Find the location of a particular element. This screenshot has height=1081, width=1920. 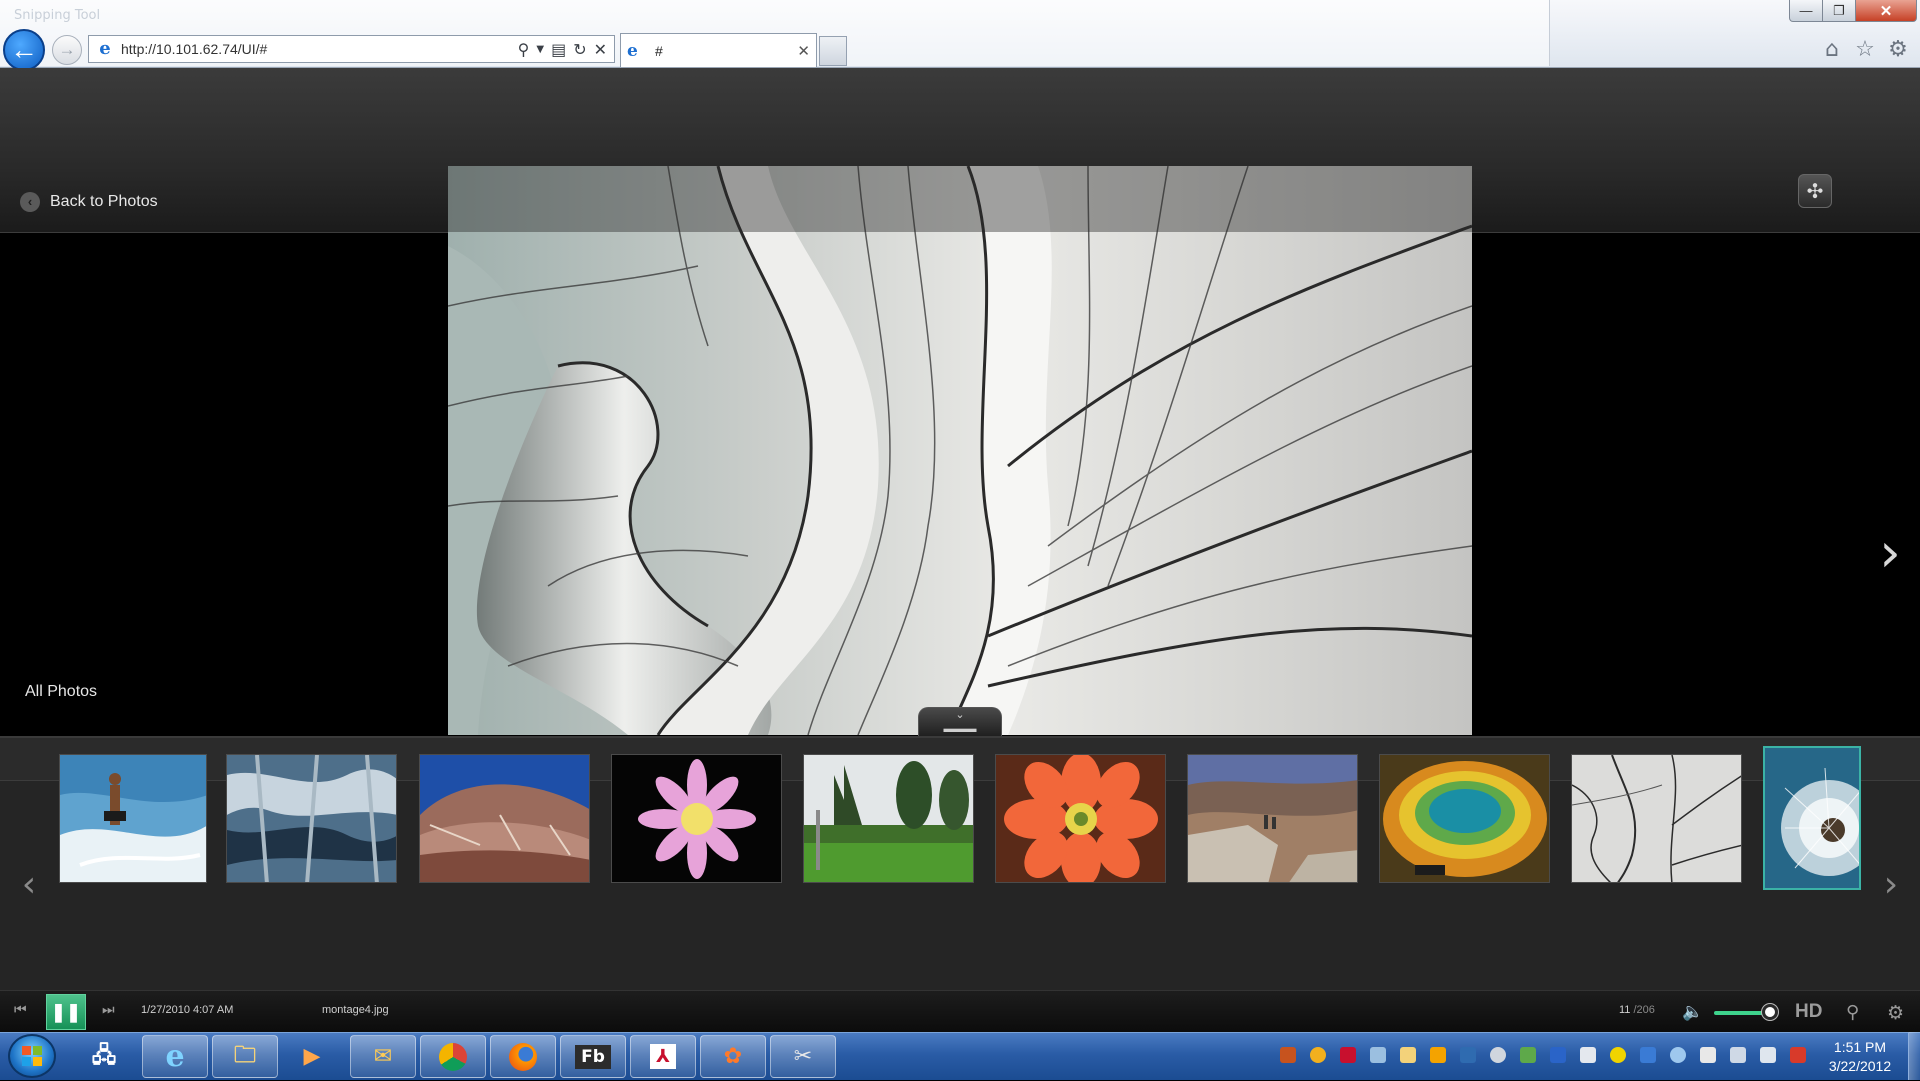

toggle-filmstrip-button: ⌄ ▬▬▬ is located at coordinates (960, 722).